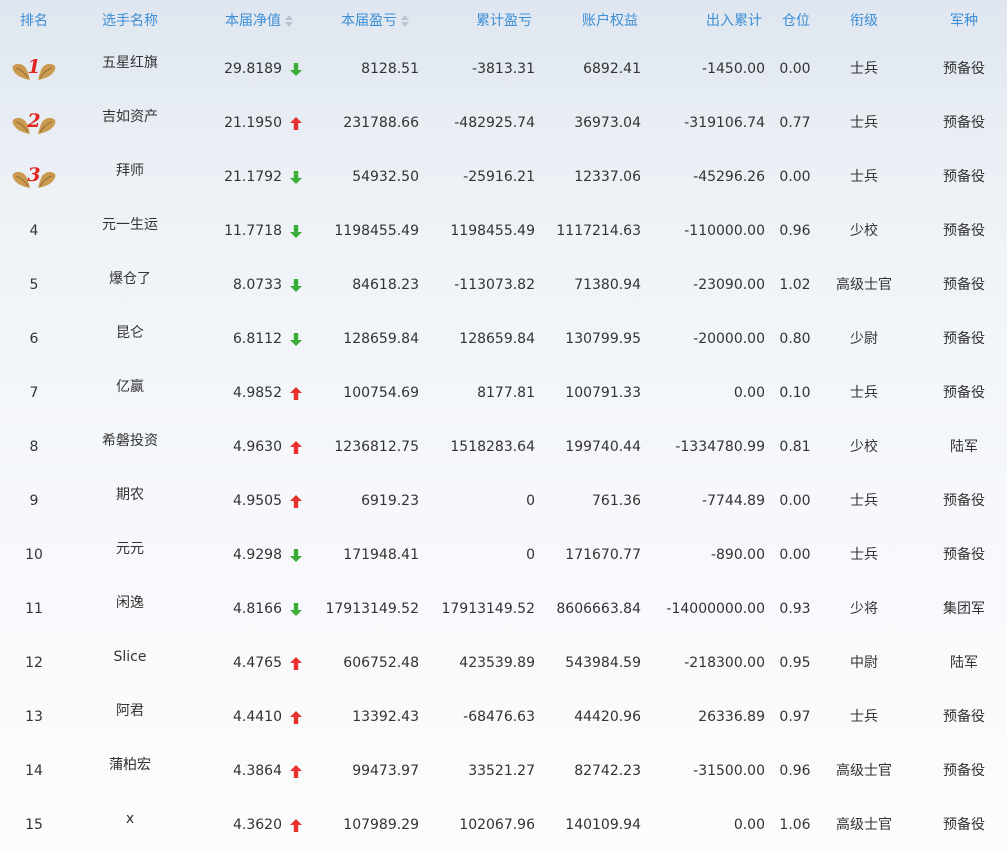  What do you see at coordinates (390, 501) in the screenshot?
I see `pnl-value: 6919.23` at bounding box center [390, 501].